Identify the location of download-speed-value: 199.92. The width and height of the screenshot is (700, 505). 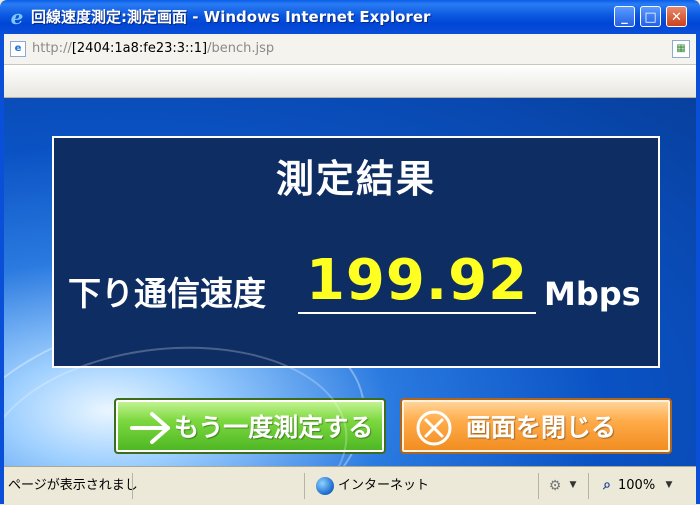
(417, 280).